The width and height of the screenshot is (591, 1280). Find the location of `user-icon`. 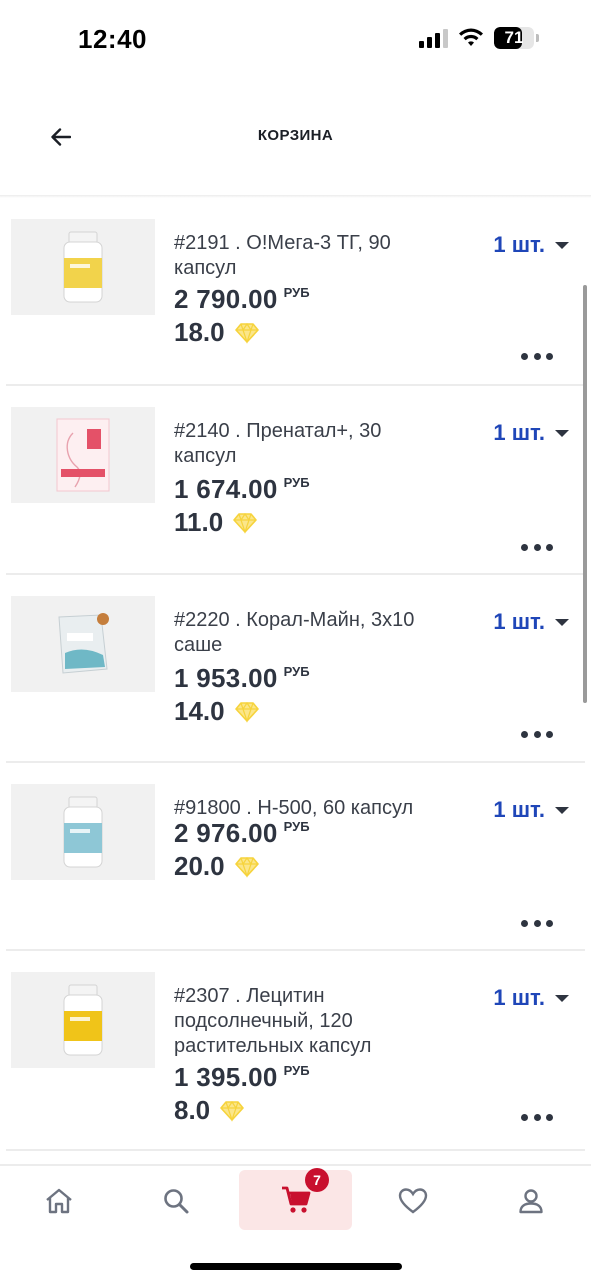

user-icon is located at coordinates (531, 1201).